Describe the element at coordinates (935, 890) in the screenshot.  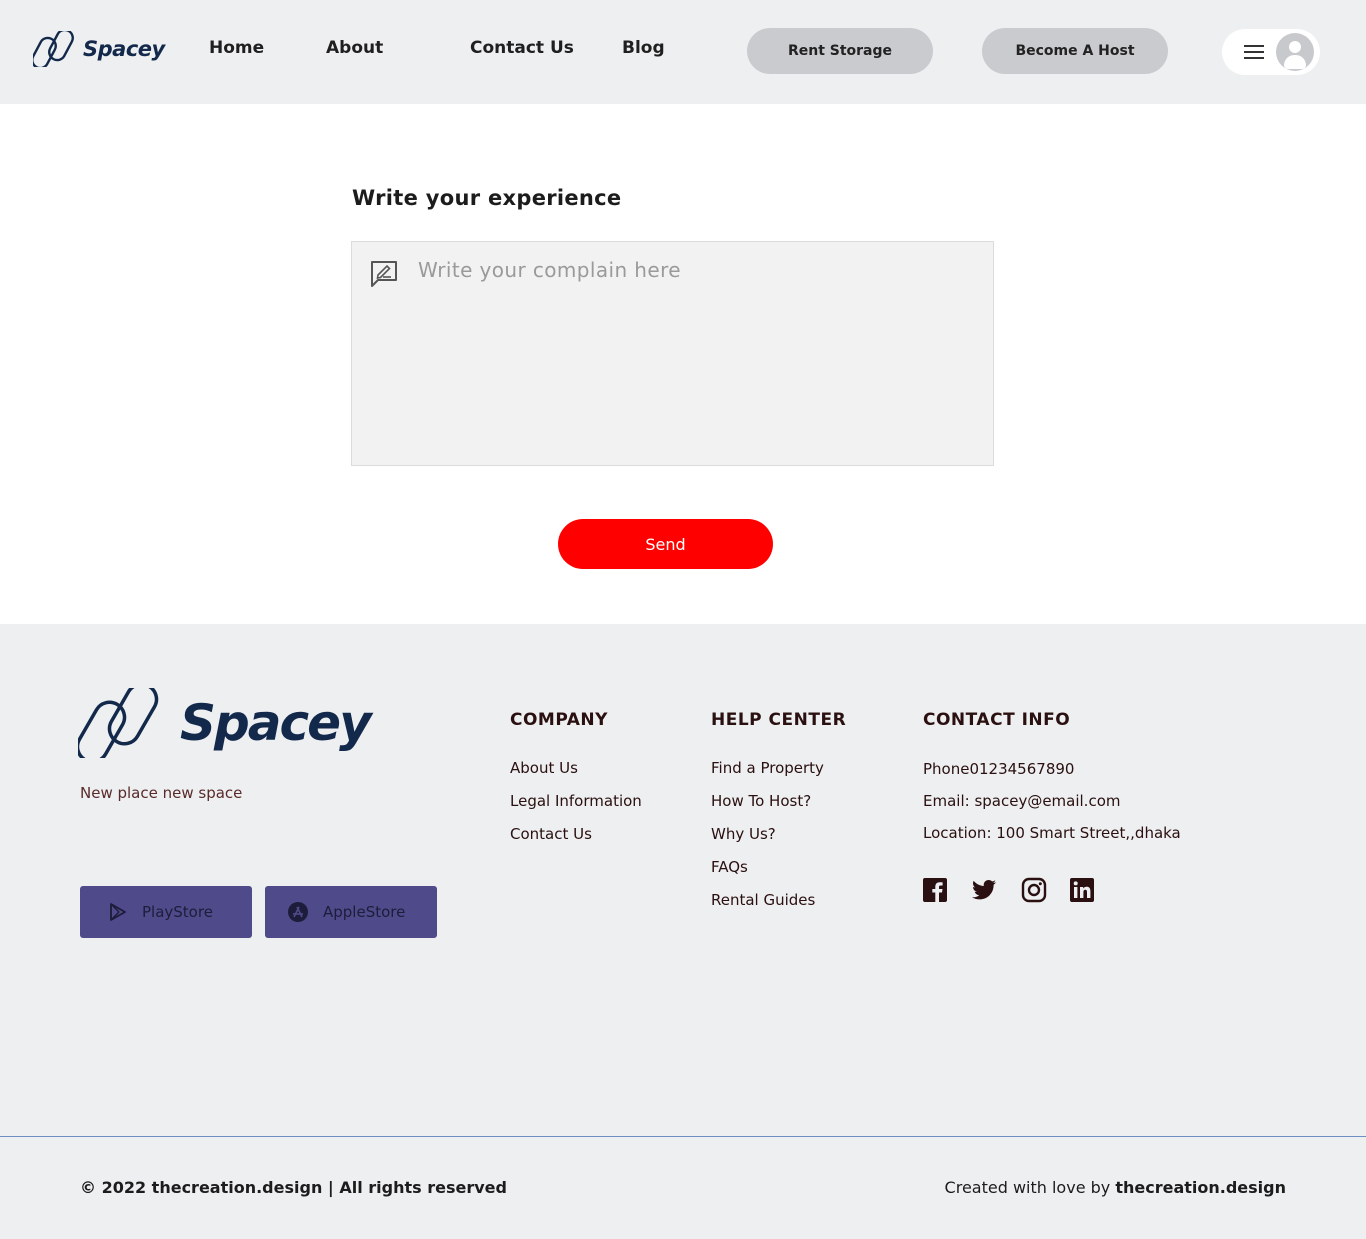
I see `facebook-icon` at that location.